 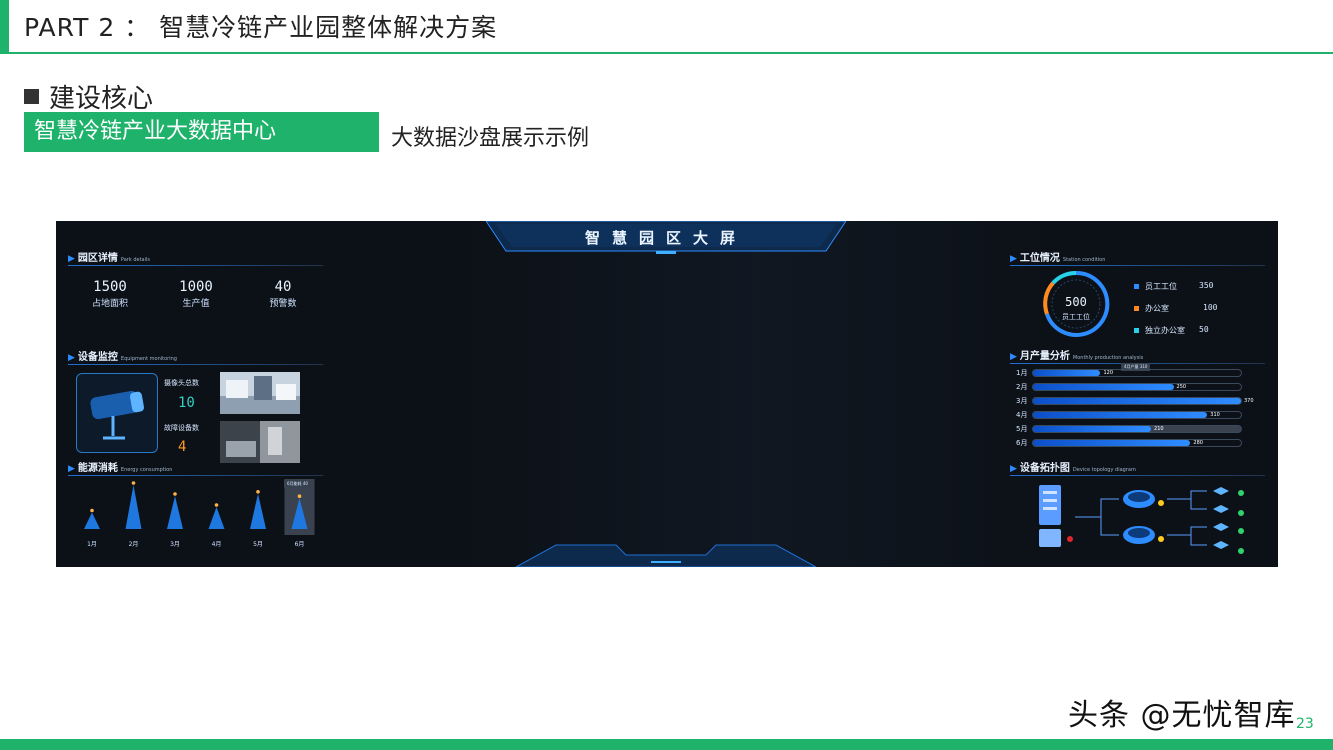 I want to click on station-title-text: 工位情况, so click(x=1039, y=258).